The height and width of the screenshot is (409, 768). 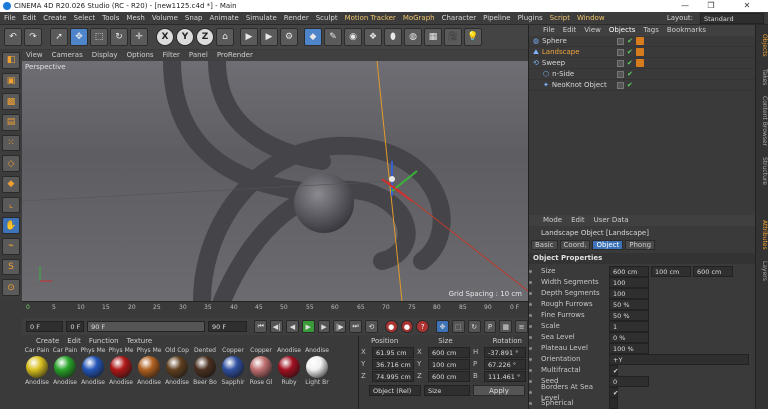 What do you see at coordinates (419, 18) in the screenshot?
I see `menu-mograph: MoGraph` at bounding box center [419, 18].